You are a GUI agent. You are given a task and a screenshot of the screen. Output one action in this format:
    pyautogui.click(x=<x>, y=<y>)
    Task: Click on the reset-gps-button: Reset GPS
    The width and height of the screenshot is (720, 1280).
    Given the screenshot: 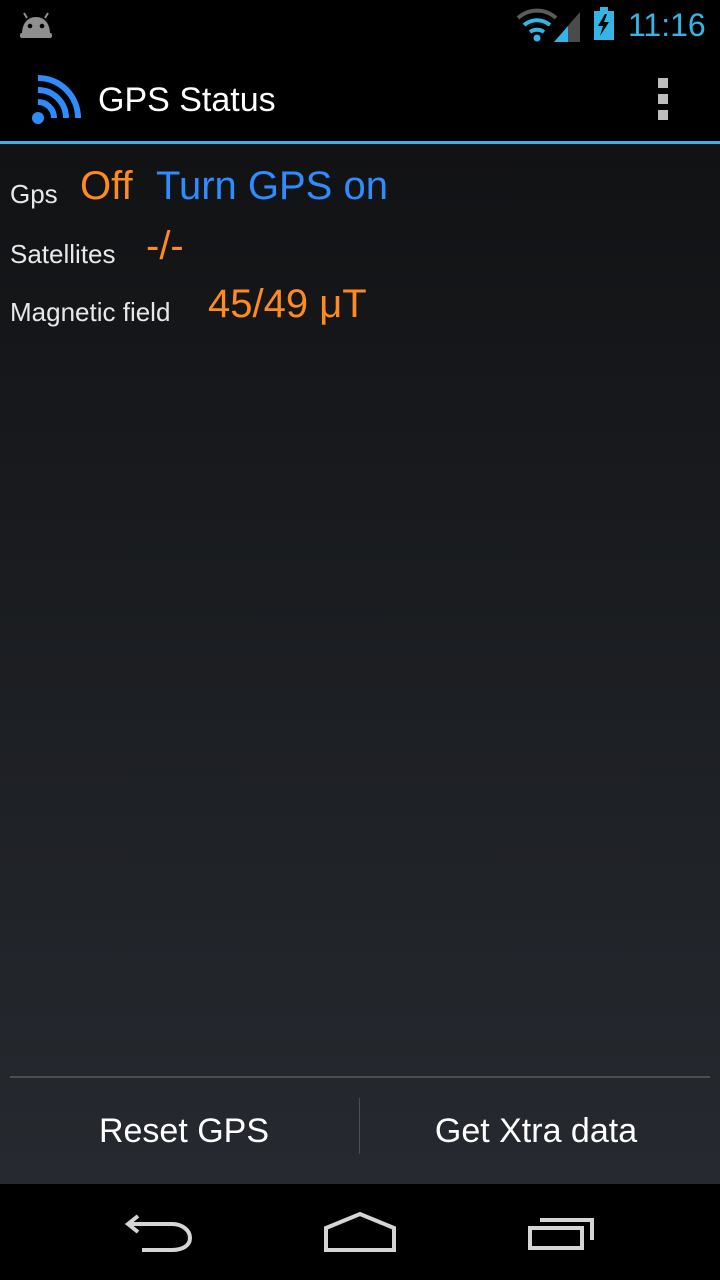 What is the action you would take?
    pyautogui.click(x=184, y=1131)
    